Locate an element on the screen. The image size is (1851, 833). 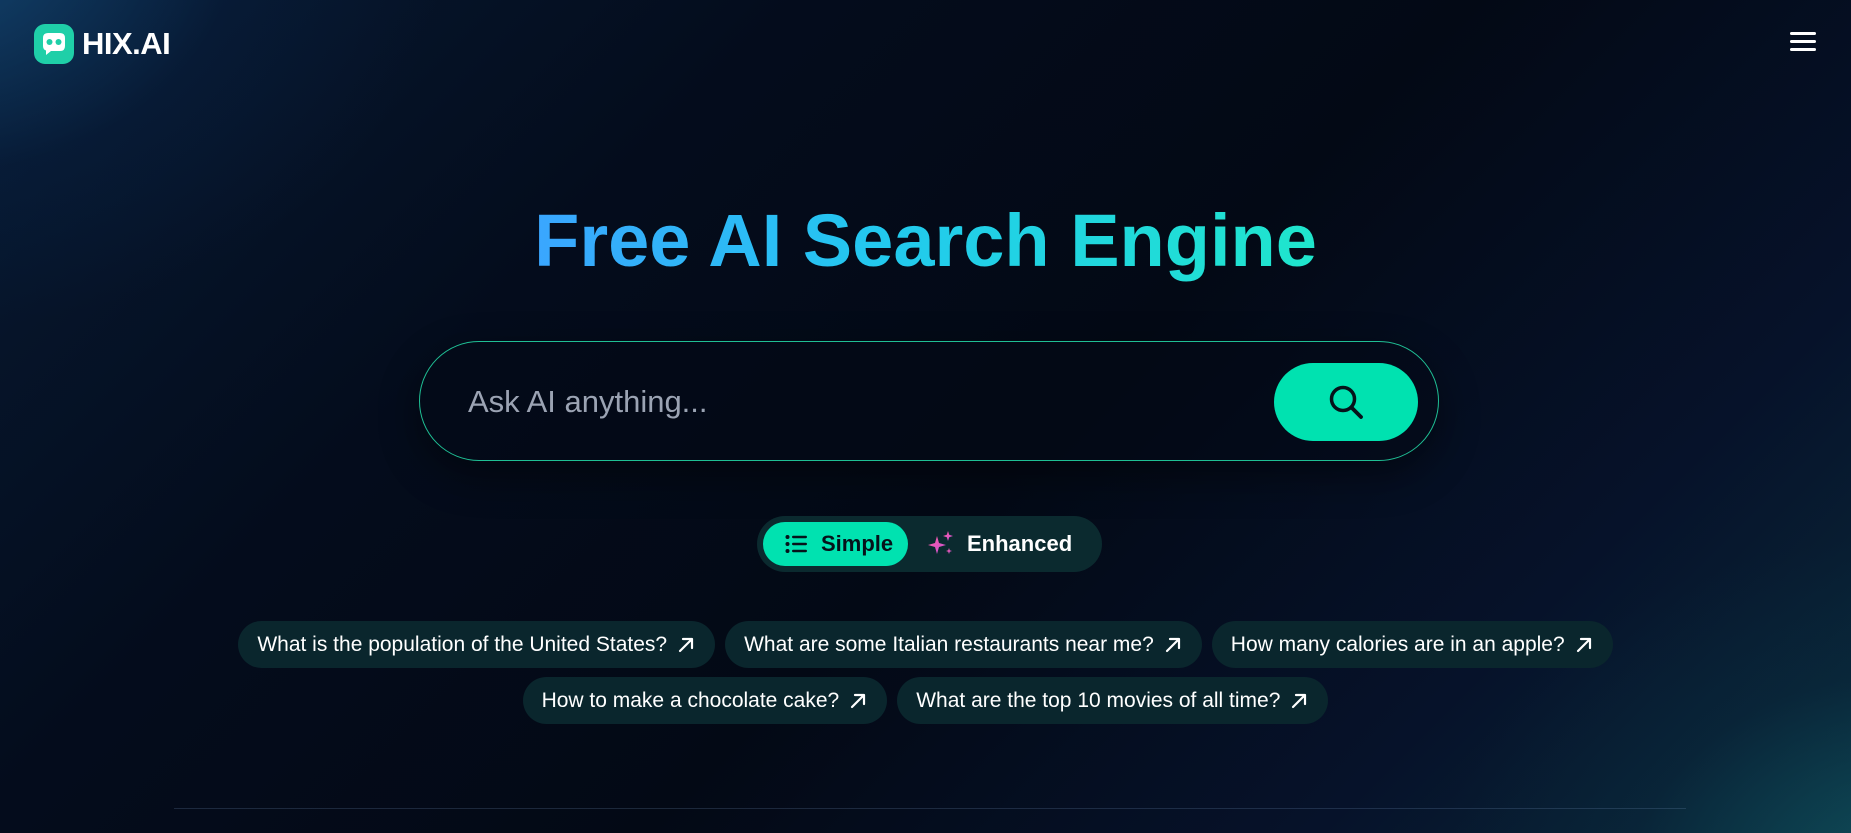
page-title: Free AI Search Engine is located at coordinates (925, 241).